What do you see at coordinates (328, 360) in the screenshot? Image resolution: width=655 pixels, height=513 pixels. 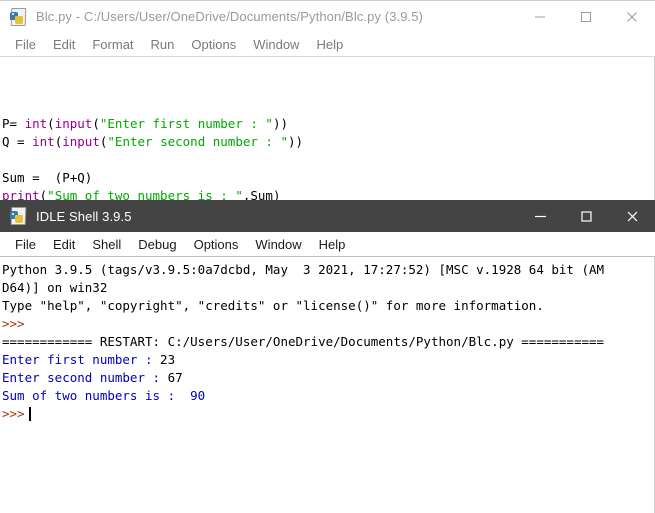 I see `shell-line: Enter first number : 23` at bounding box center [328, 360].